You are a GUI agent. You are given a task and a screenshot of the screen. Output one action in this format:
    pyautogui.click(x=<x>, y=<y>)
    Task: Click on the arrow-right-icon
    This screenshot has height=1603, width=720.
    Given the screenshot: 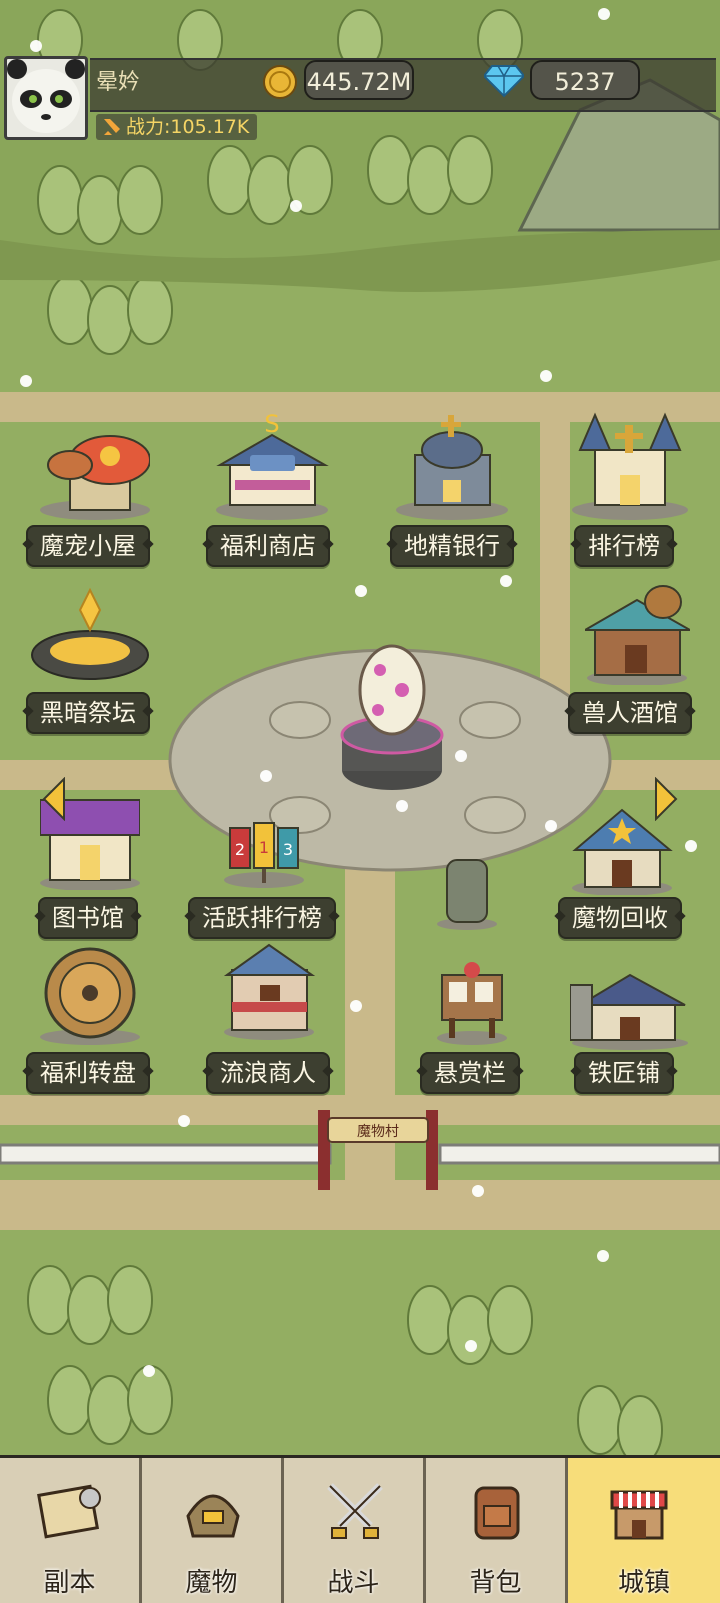 What is the action you would take?
    pyautogui.click(x=667, y=799)
    